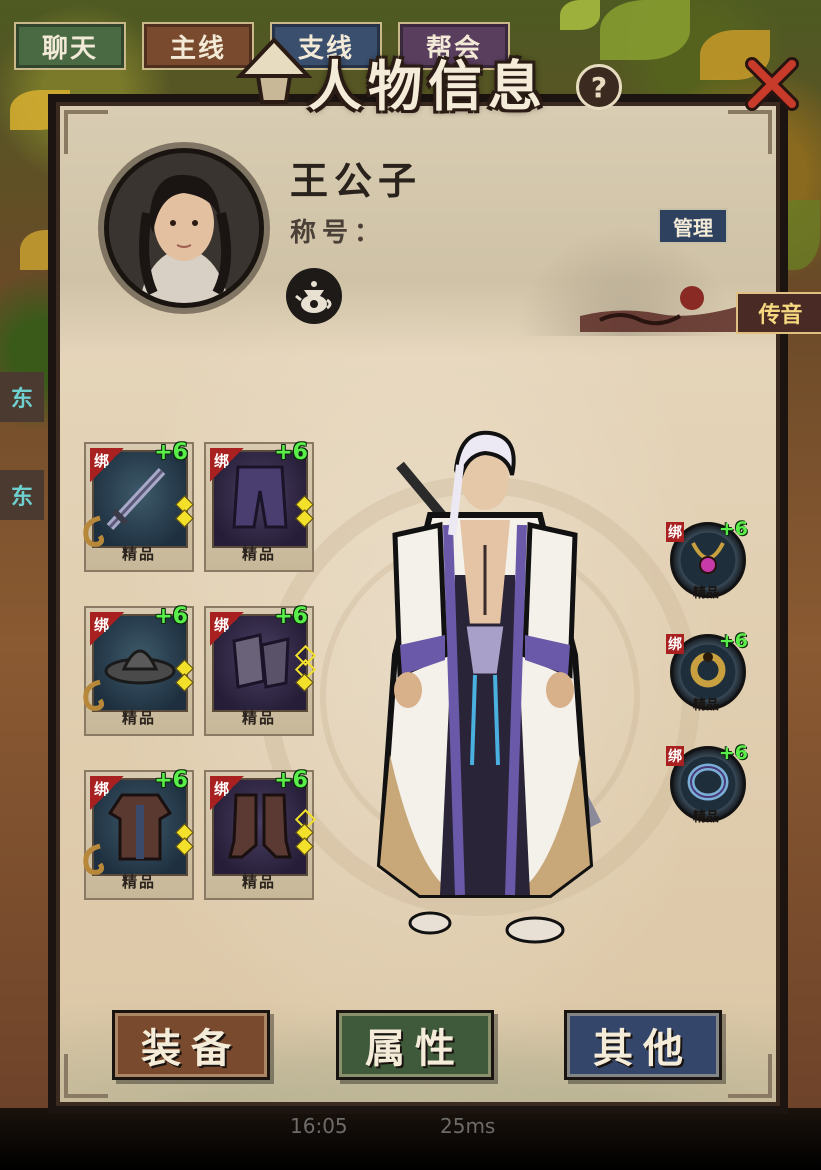 The height and width of the screenshot is (1170, 821). What do you see at coordinates (22, 397) in the screenshot?
I see `side-stub-1: 东` at bounding box center [22, 397].